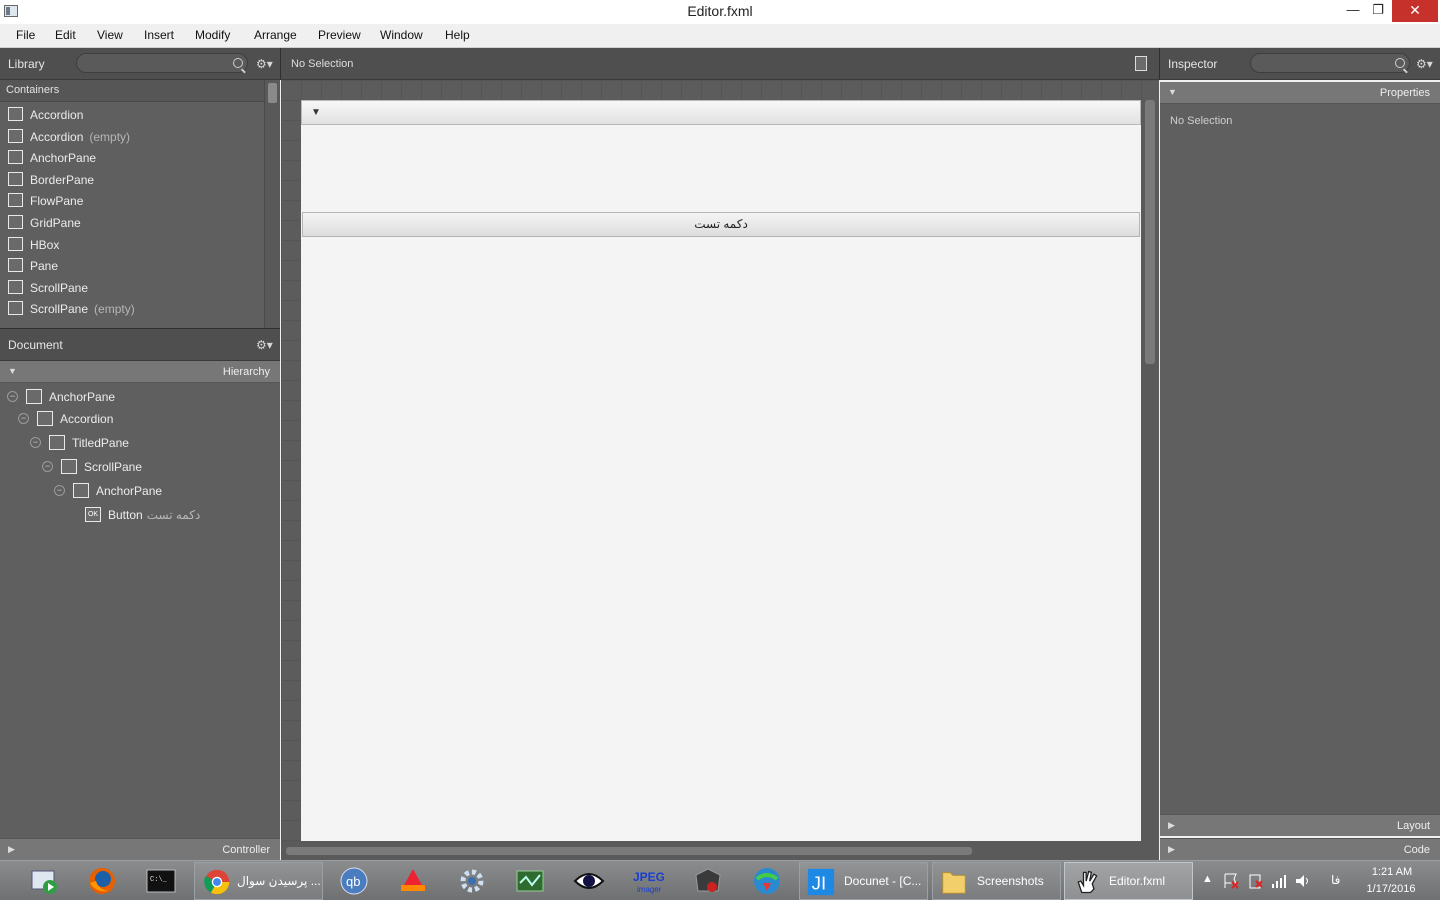 Image resolution: width=1440 pixels, height=900 pixels. I want to click on library-scrollbar, so click(272, 204).